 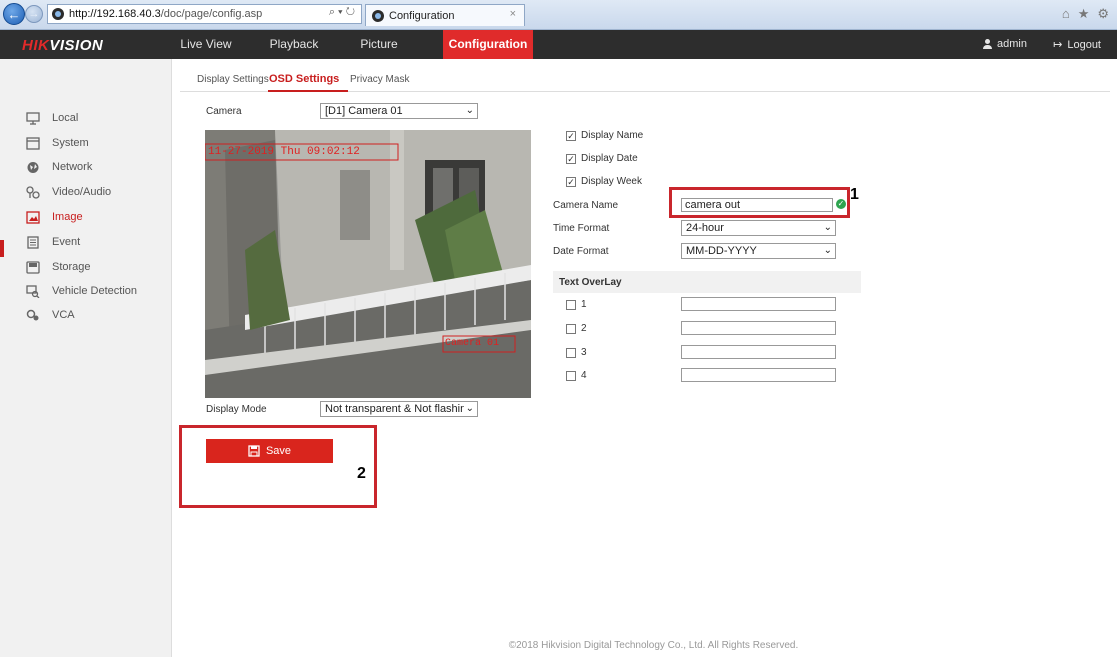 What do you see at coordinates (758, 352) in the screenshot?
I see `overlay-3-input` at bounding box center [758, 352].